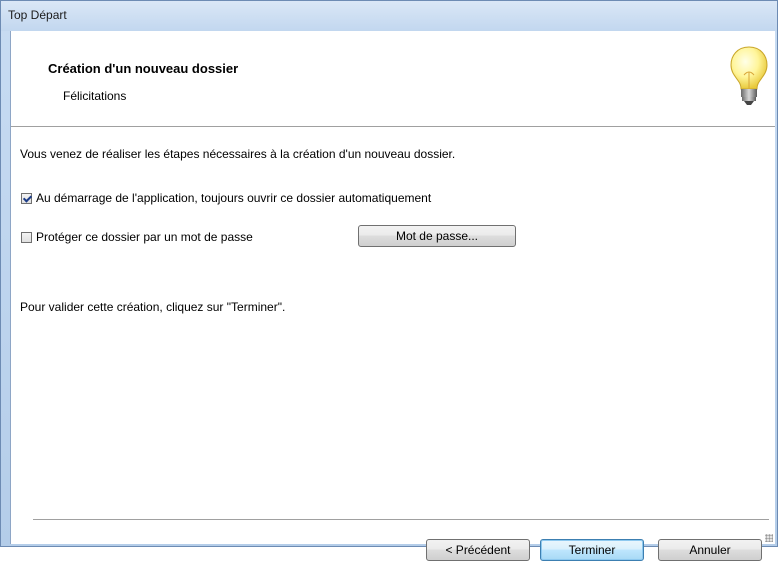 This screenshot has width=778, height=561. Describe the element at coordinates (37, 15) in the screenshot. I see `window-title: Top Départ` at that location.